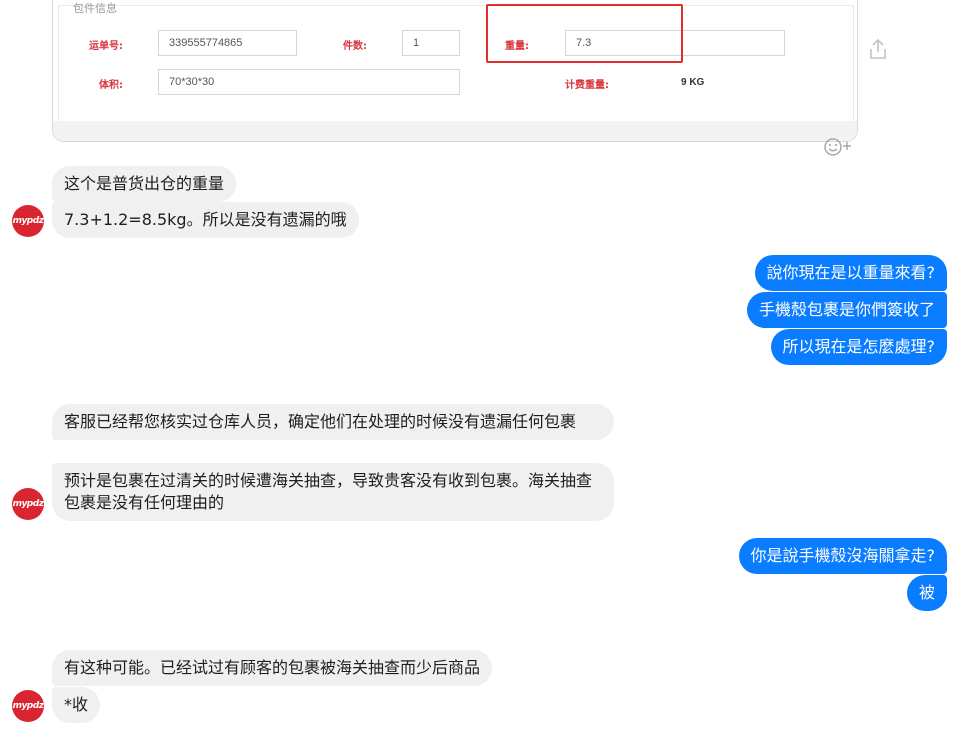  What do you see at coordinates (205, 220) in the screenshot?
I see `incoming-message: 7.3+1.2=8.5kg。所以是没有遗漏的哦` at bounding box center [205, 220].